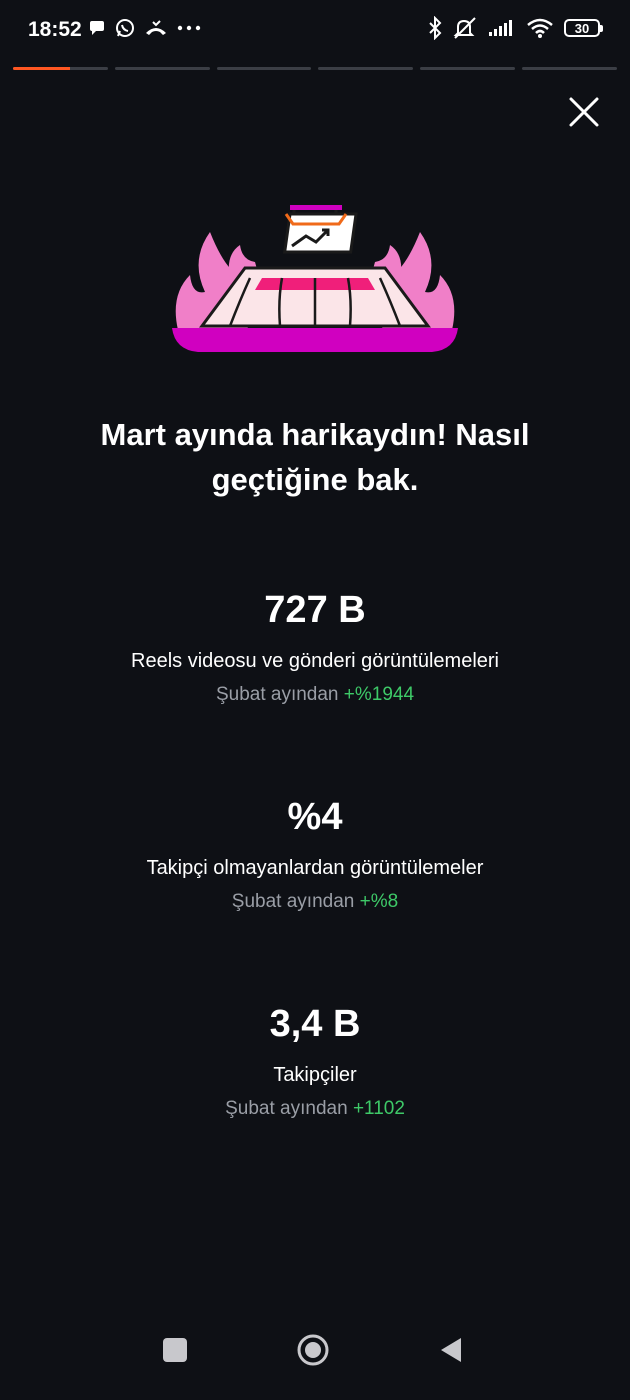 The height and width of the screenshot is (1400, 630). I want to click on recent-apps-button, so click(175, 1350).